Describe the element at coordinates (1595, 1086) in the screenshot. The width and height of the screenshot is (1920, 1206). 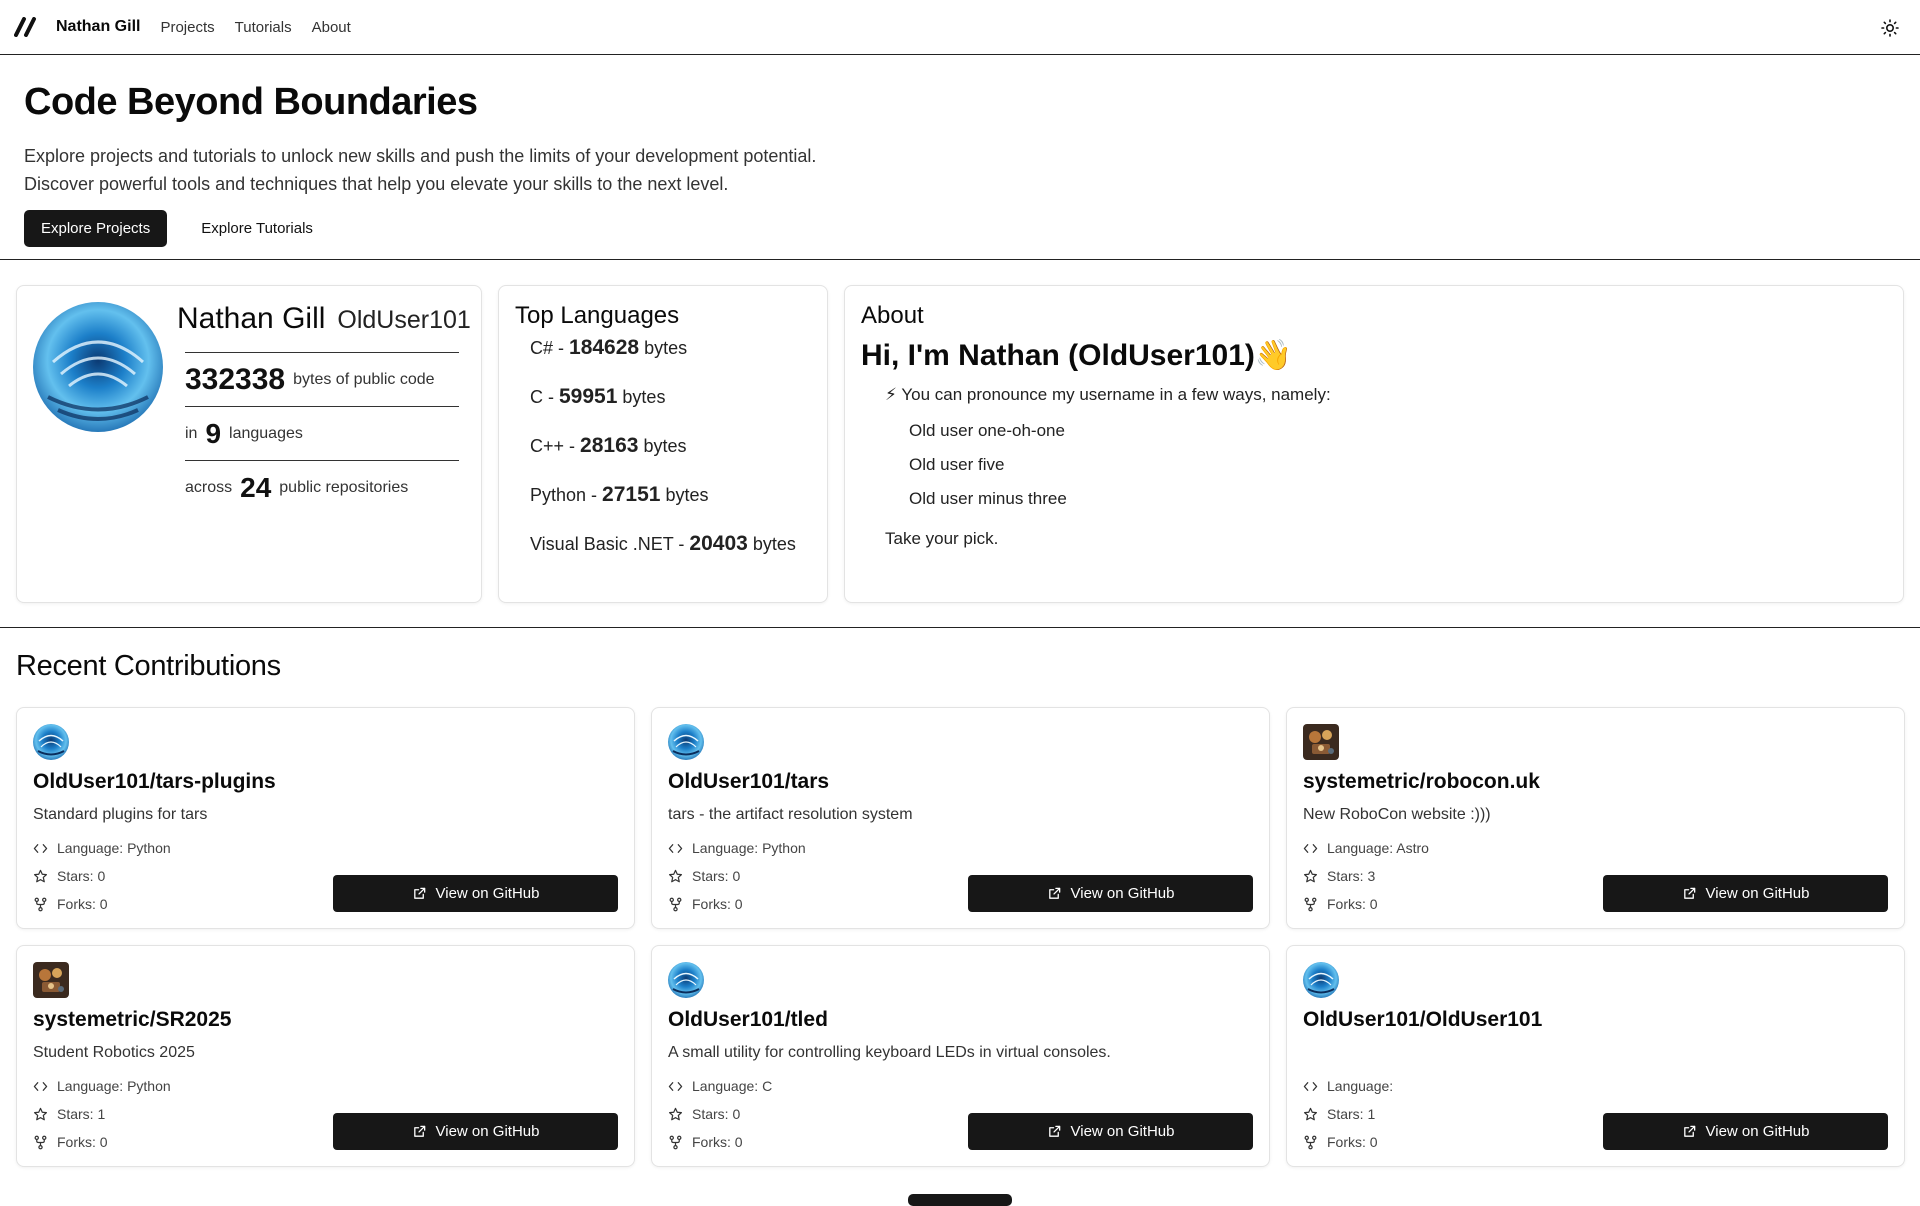
I see `repo-language: Language:` at that location.